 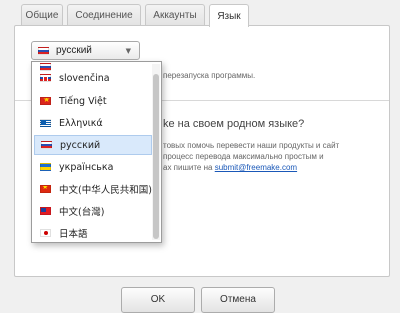 What do you see at coordinates (45, 211) in the screenshot?
I see `tw-flag-icon` at bounding box center [45, 211].